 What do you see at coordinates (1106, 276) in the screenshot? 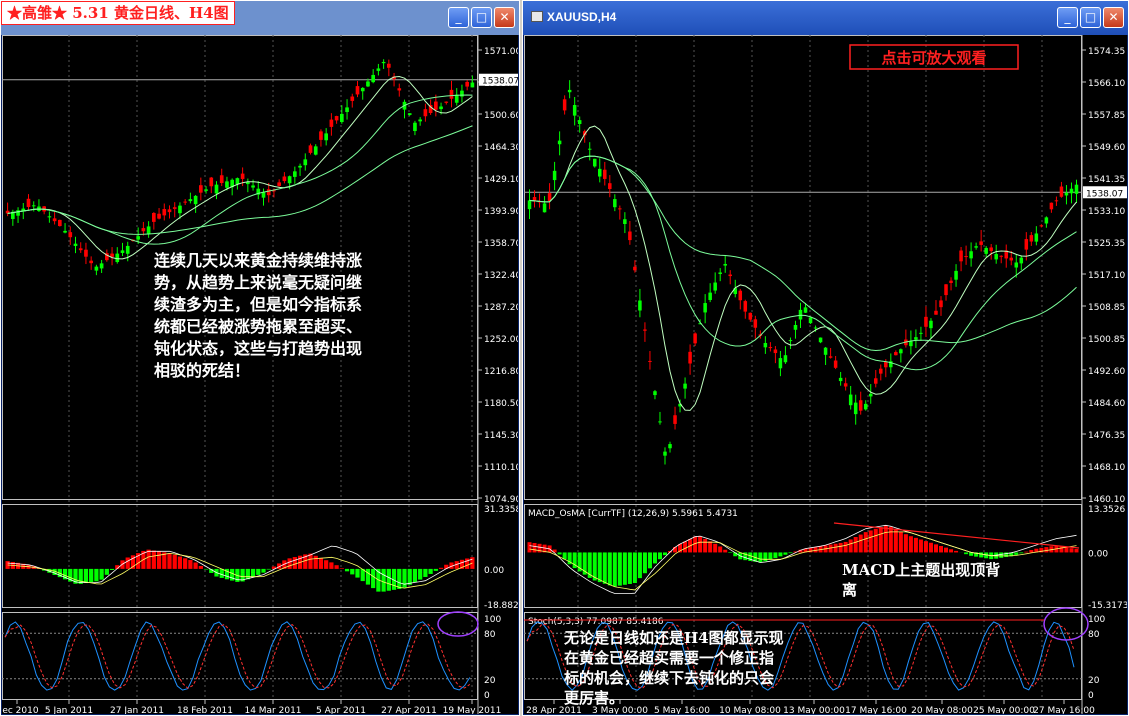
I see `right-ytick-label: 1517.10` at bounding box center [1106, 276].